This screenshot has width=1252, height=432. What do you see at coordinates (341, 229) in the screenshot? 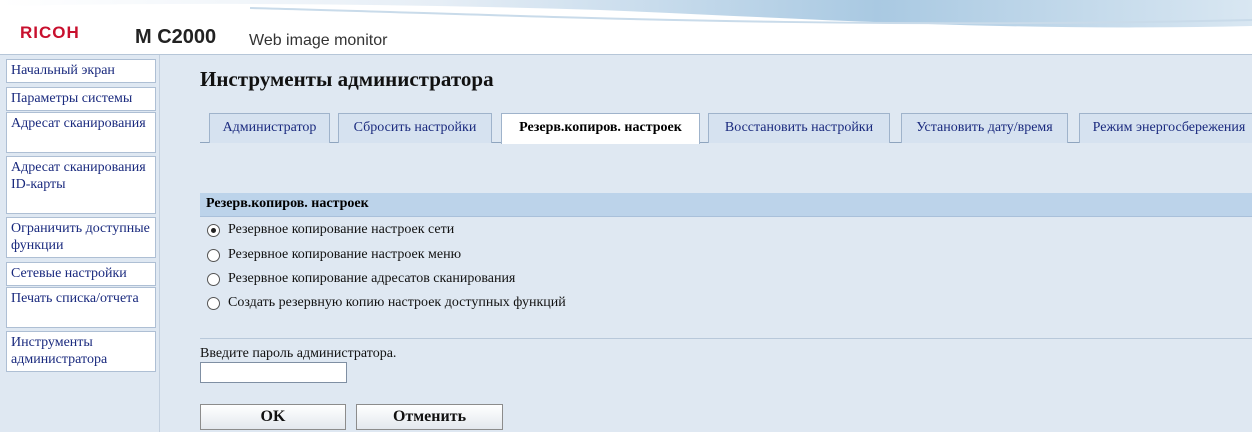
I see `option-label: Резервное копирование настроек сети` at bounding box center [341, 229].